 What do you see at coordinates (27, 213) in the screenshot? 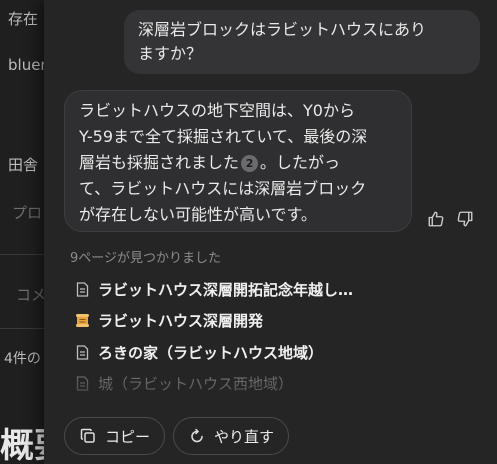
I see `background-text: プロ` at bounding box center [27, 213].